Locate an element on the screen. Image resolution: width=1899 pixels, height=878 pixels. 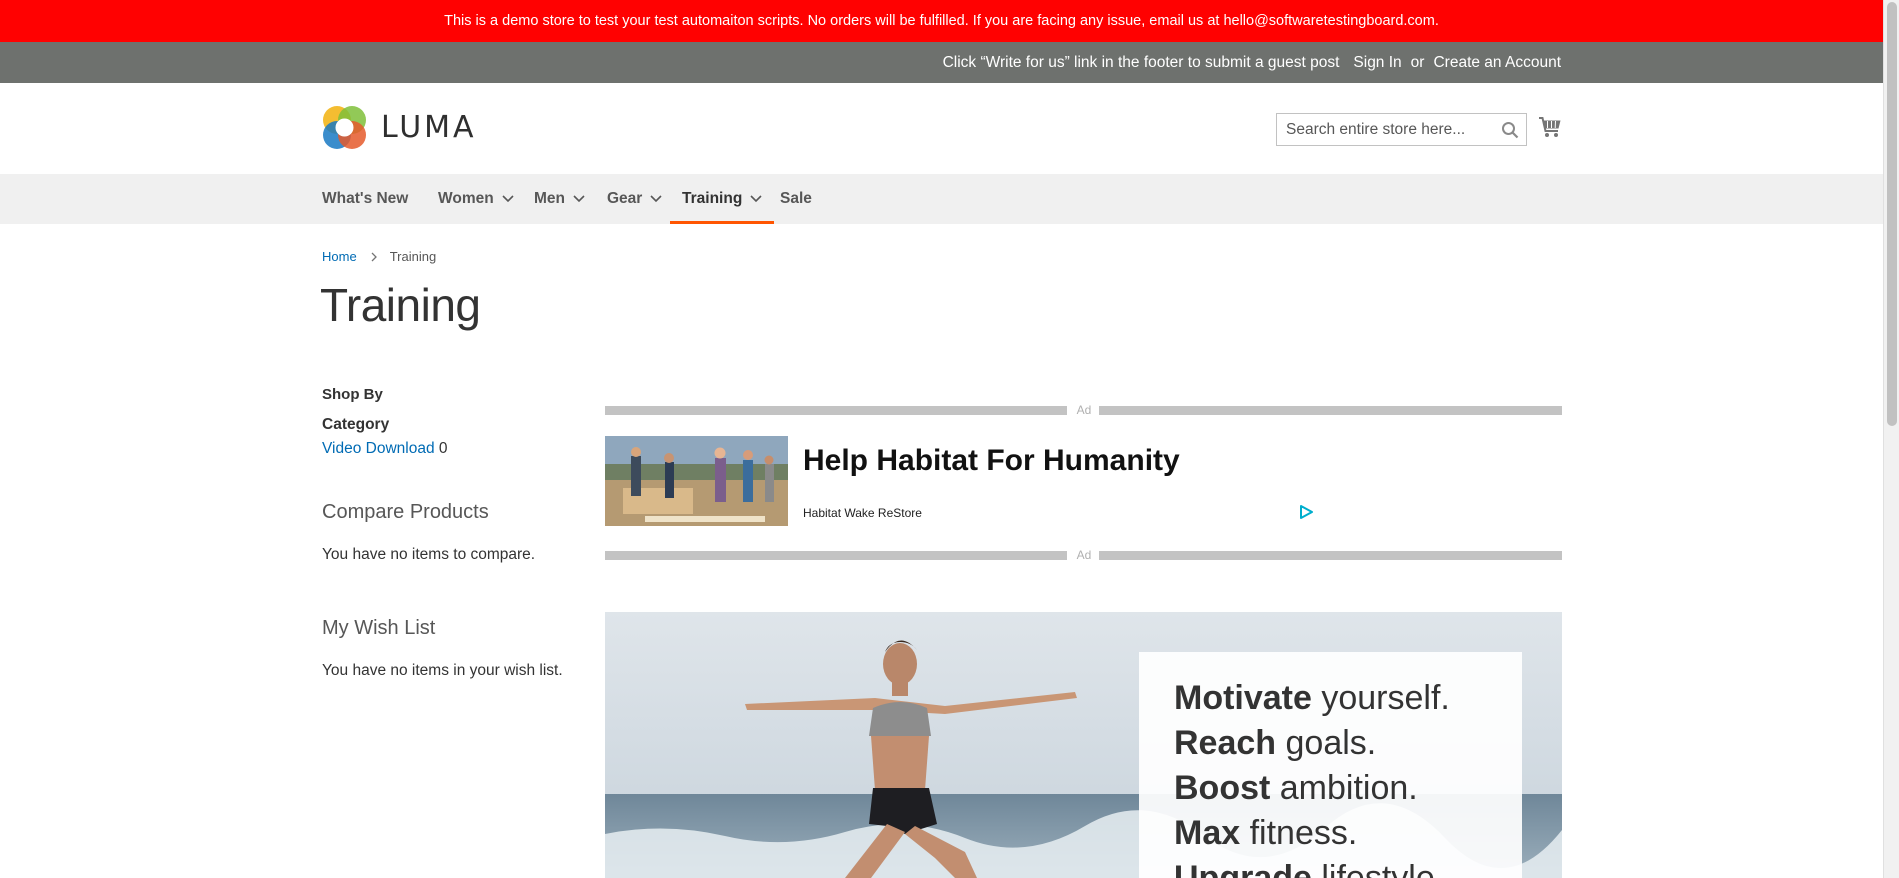
breadcrumb-home-link: Home is located at coordinates (339, 256).